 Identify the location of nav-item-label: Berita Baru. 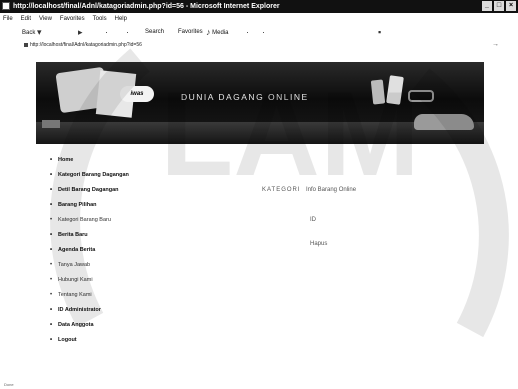
(73, 235).